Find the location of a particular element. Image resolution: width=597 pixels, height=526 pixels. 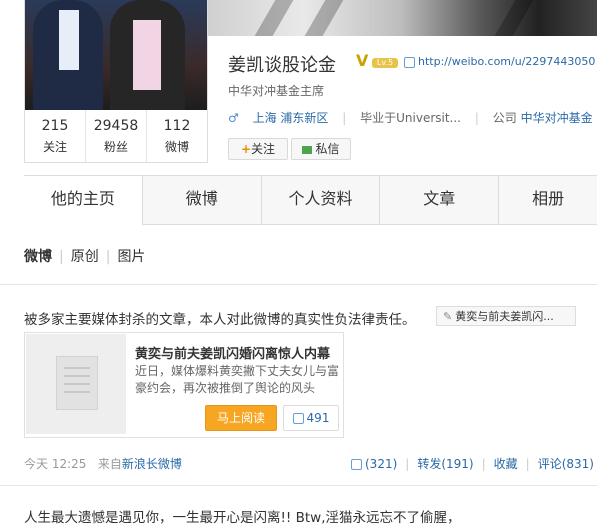

link-icon is located at coordinates (409, 62).